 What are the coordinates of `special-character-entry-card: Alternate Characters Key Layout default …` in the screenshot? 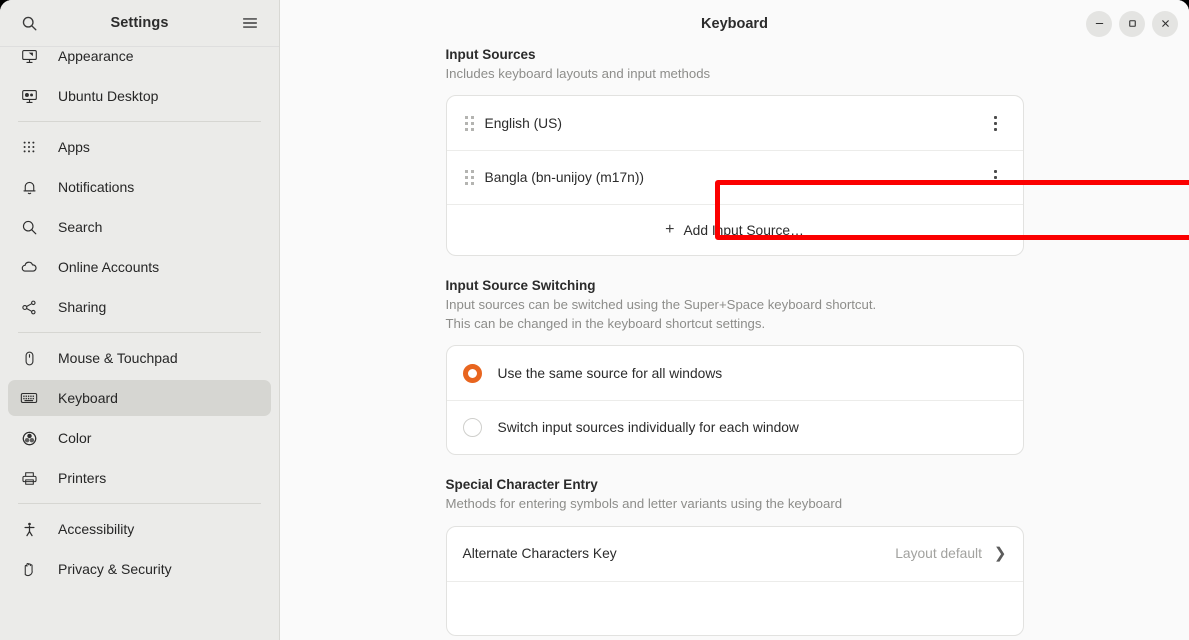 It's located at (734, 580).